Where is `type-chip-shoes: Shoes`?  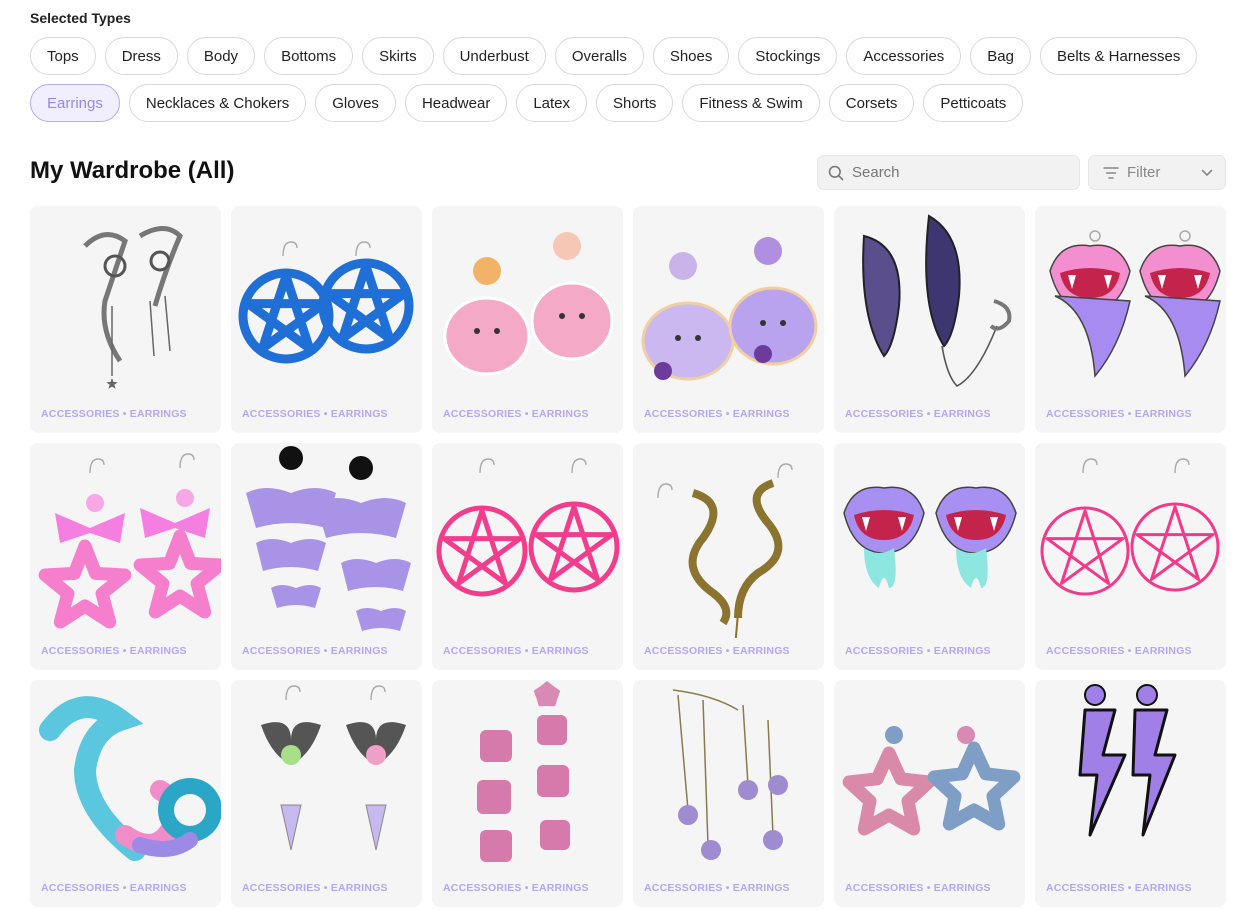
type-chip-shoes: Shoes is located at coordinates (691, 56).